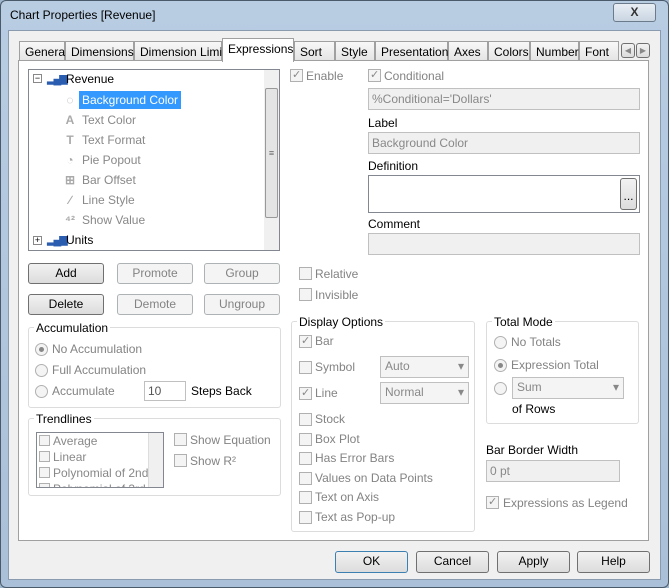 The image size is (669, 588). I want to click on trendline-label: Linear, so click(70, 457).